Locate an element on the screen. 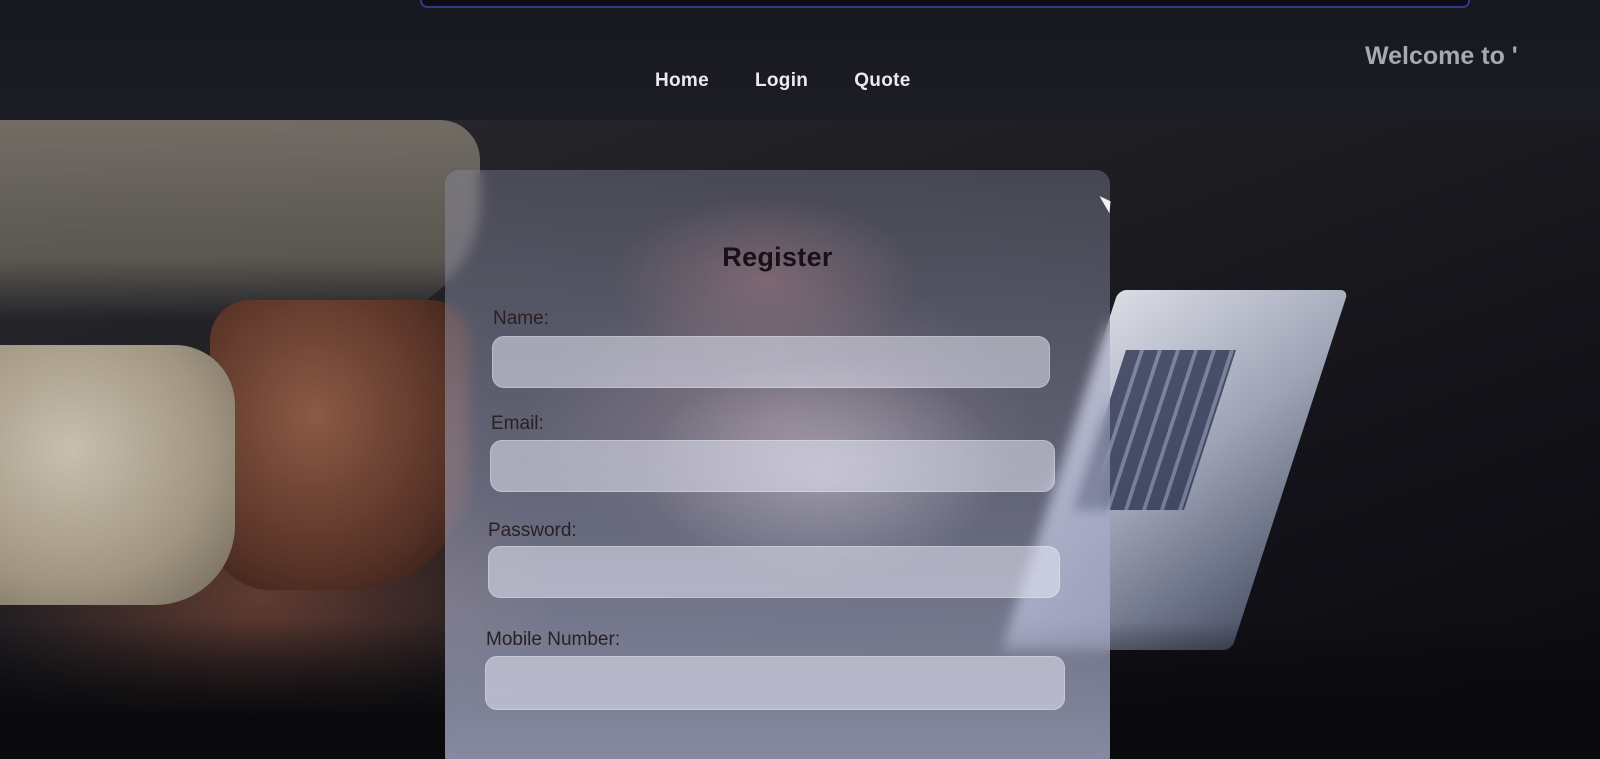 The width and height of the screenshot is (1600, 759). mobile-number-input is located at coordinates (775, 683).